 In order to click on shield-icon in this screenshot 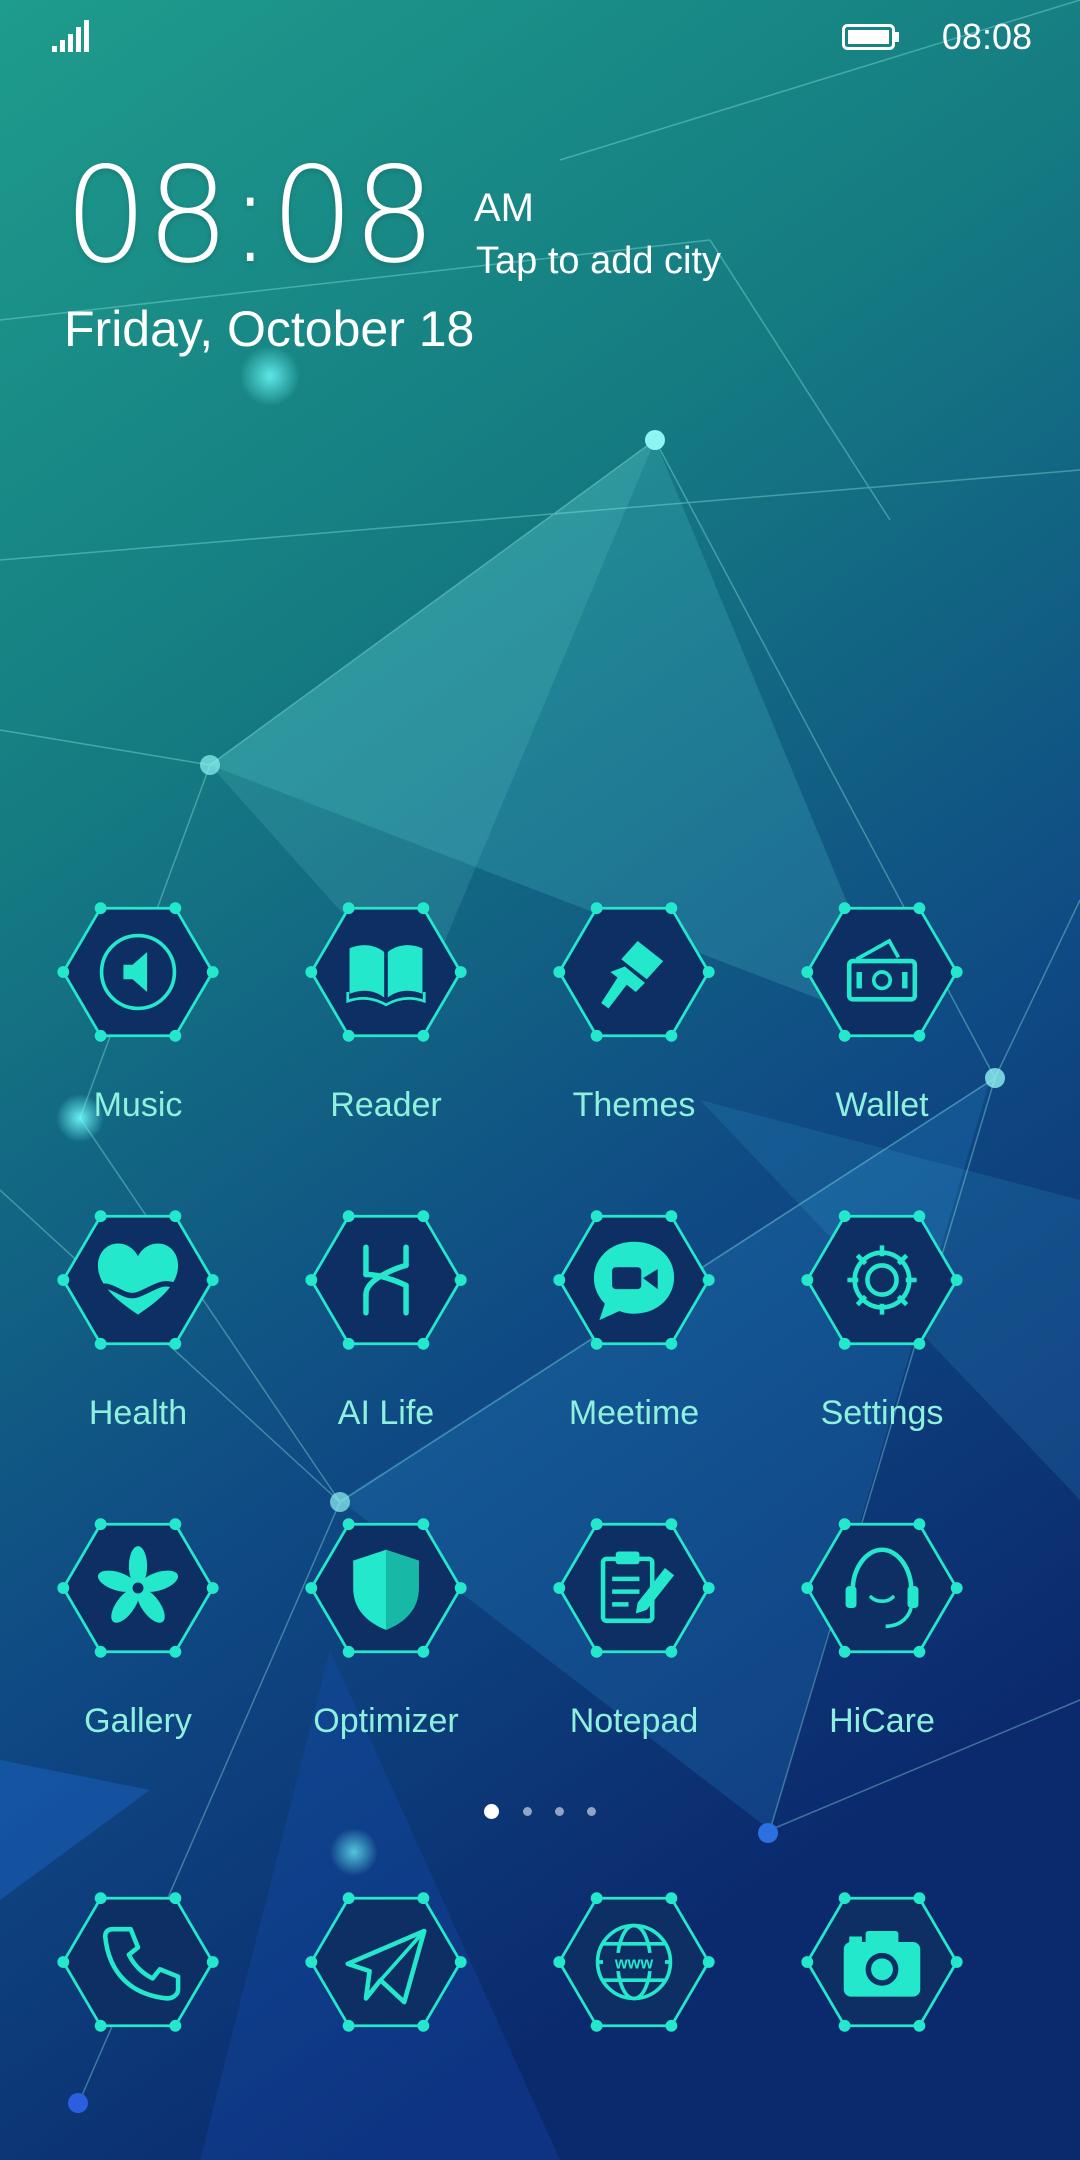, I will do `click(386, 1588)`.